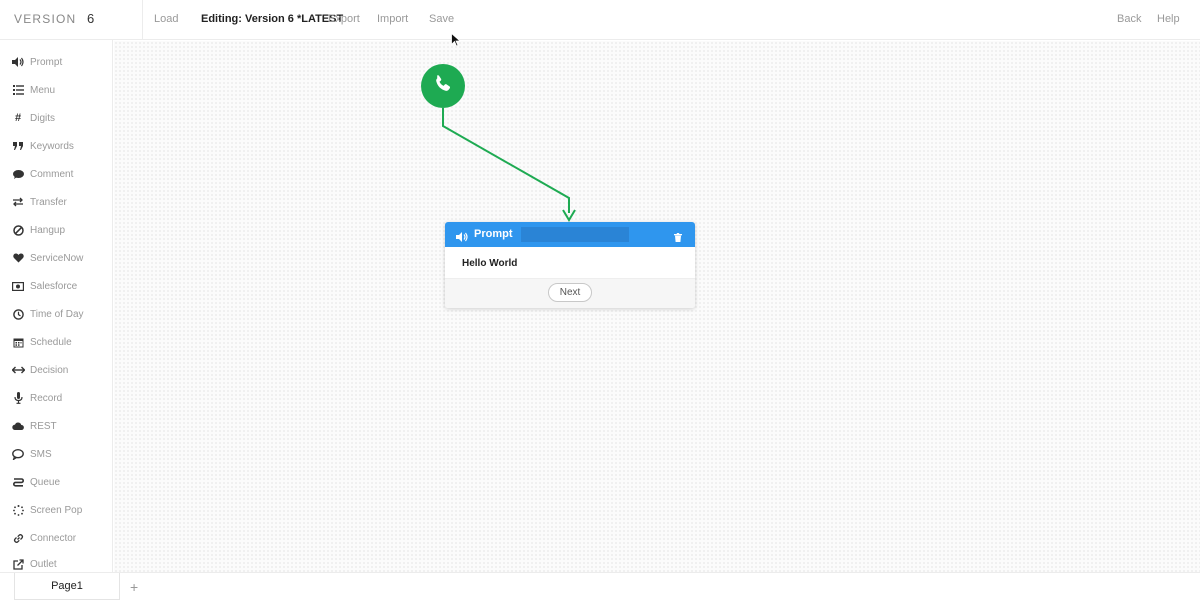 This screenshot has width=1200, height=600. I want to click on prompt-node-title: Prompt, so click(493, 234).